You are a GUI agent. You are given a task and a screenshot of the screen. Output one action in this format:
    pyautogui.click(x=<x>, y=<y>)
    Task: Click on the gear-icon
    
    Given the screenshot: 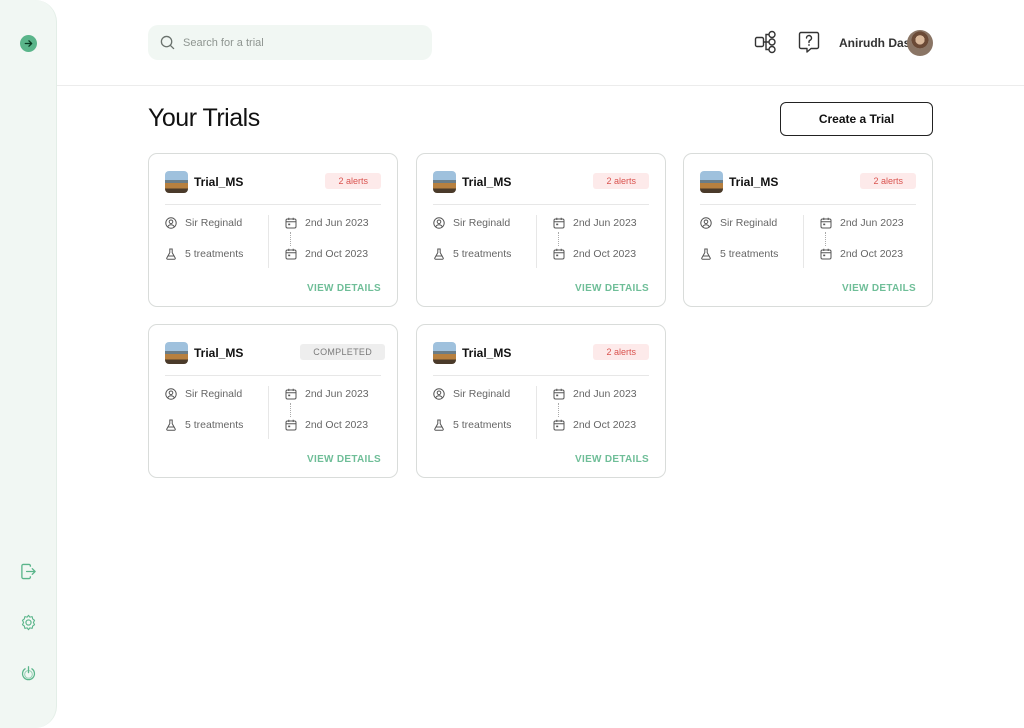 What is the action you would take?
    pyautogui.click(x=28, y=622)
    